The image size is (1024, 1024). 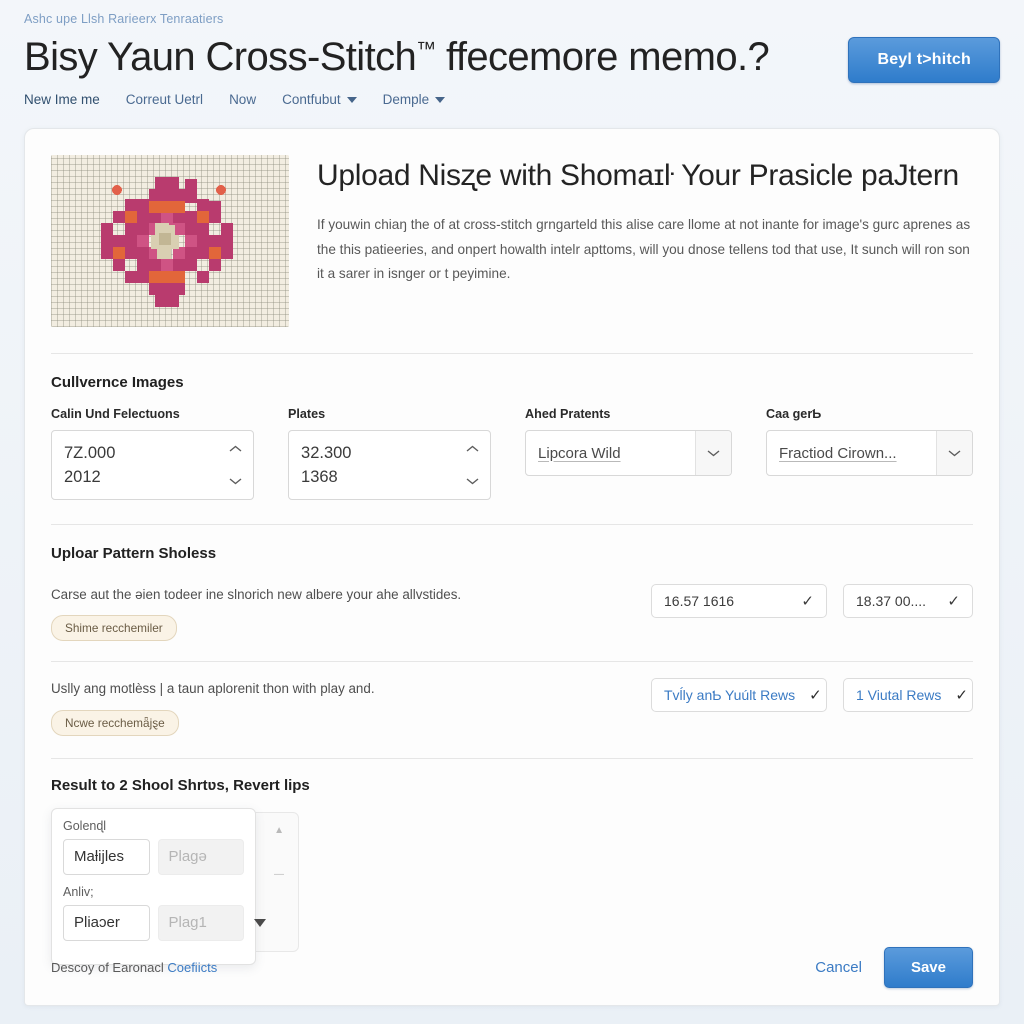 What do you see at coordinates (924, 60) in the screenshot?
I see `header-cta-button: Beyl t>hitch` at bounding box center [924, 60].